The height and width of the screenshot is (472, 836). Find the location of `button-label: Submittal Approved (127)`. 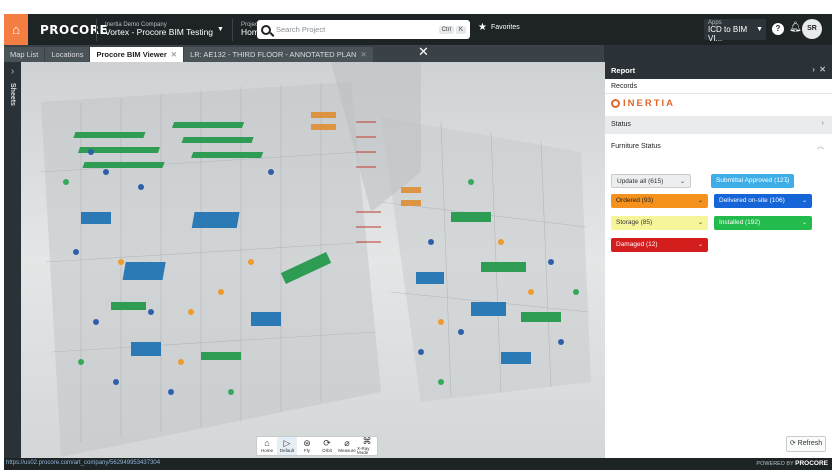

button-label: Submittal Approved (127) is located at coordinates (753, 180).